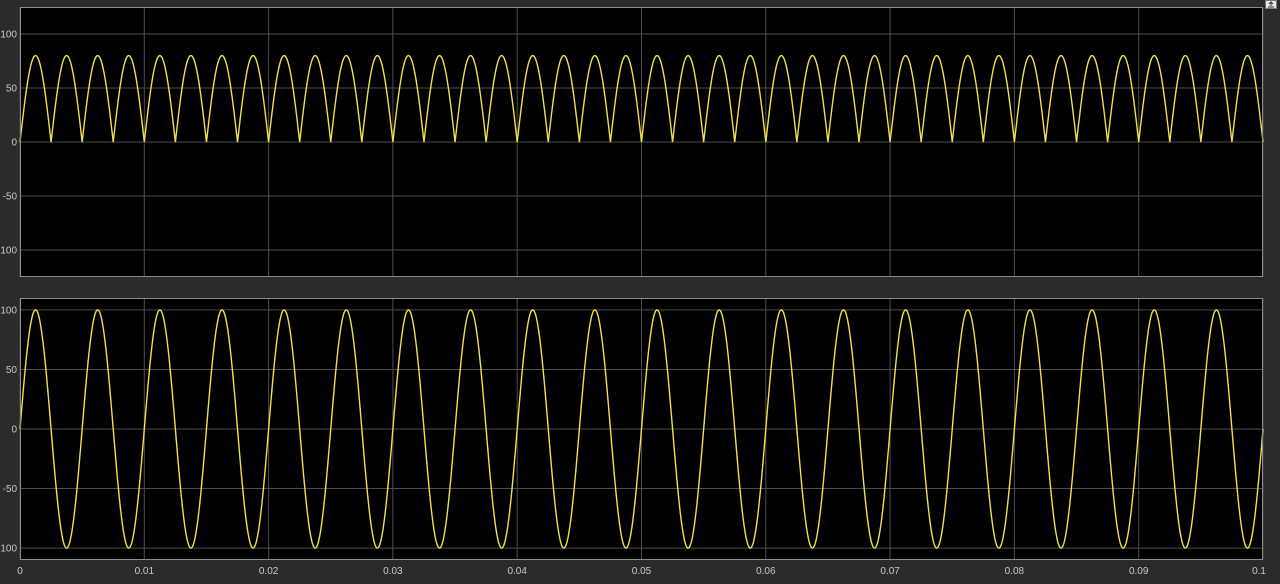 Image resolution: width=1280 pixels, height=584 pixels. What do you see at coordinates (517, 571) in the screenshot?
I see `x-tick-label: 0.04` at bounding box center [517, 571].